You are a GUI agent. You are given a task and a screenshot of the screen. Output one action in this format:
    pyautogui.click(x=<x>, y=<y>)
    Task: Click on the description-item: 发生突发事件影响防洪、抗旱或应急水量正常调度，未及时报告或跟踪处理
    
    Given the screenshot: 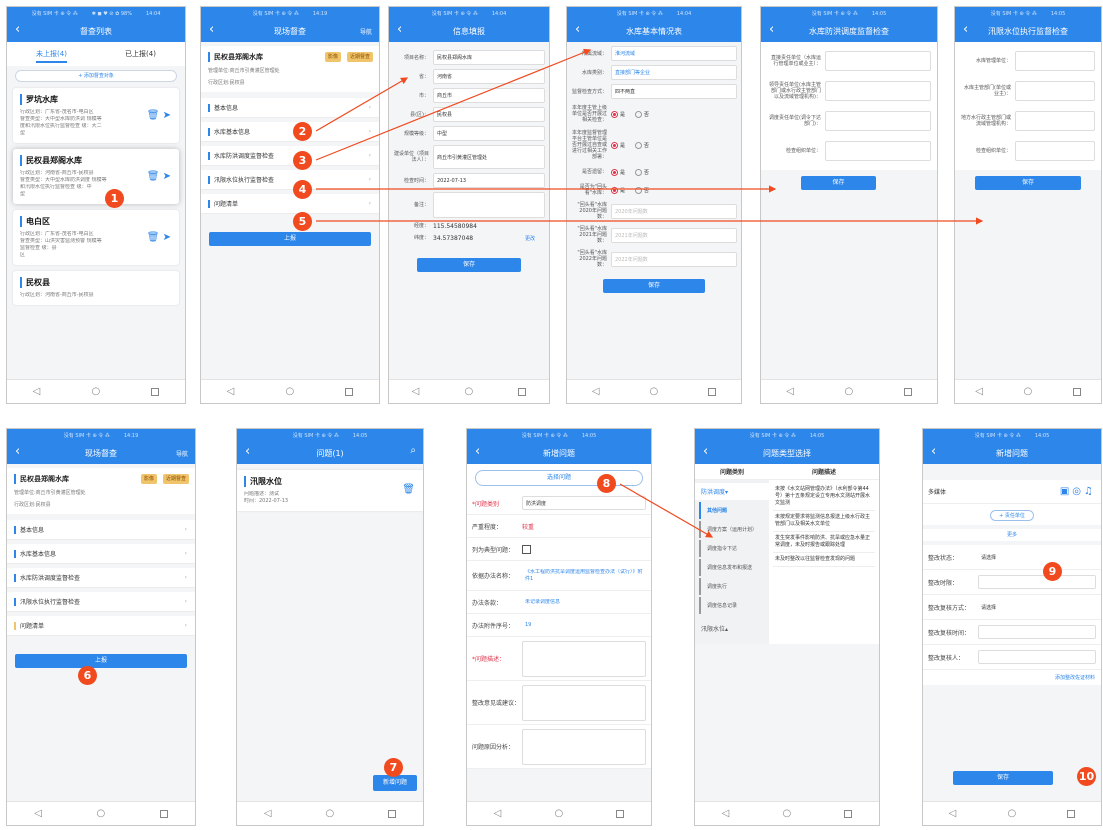 What is the action you would take?
    pyautogui.click(x=824, y=542)
    